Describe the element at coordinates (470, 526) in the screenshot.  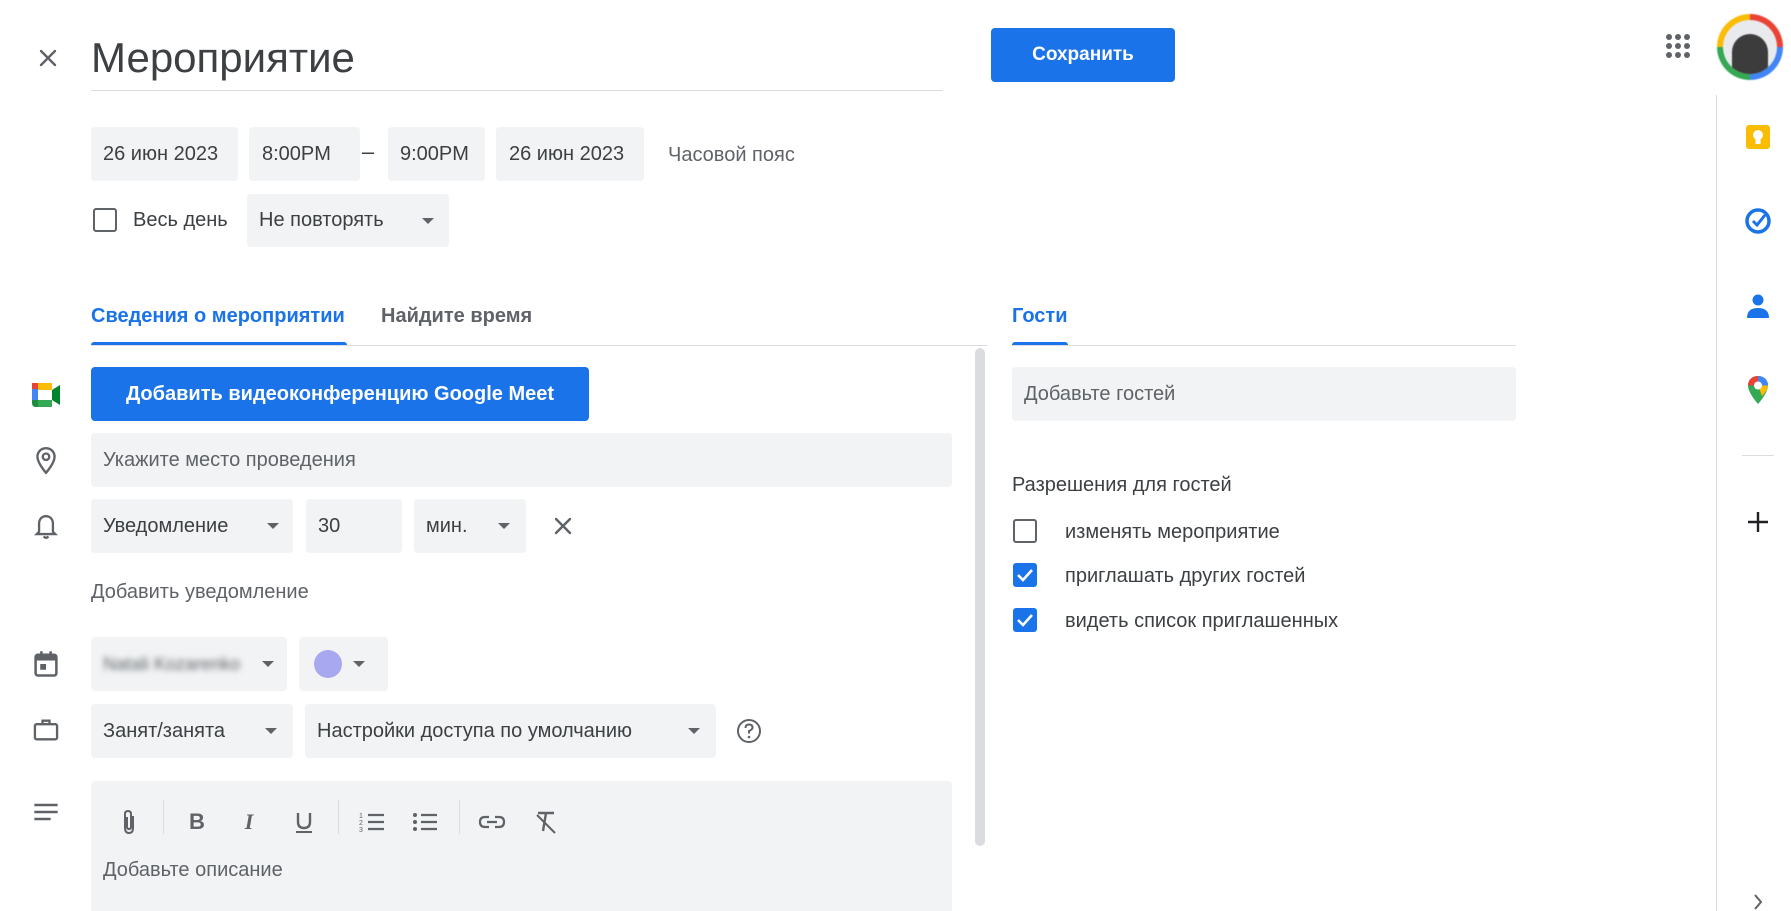
I see `notification-unit-select: мин.` at that location.